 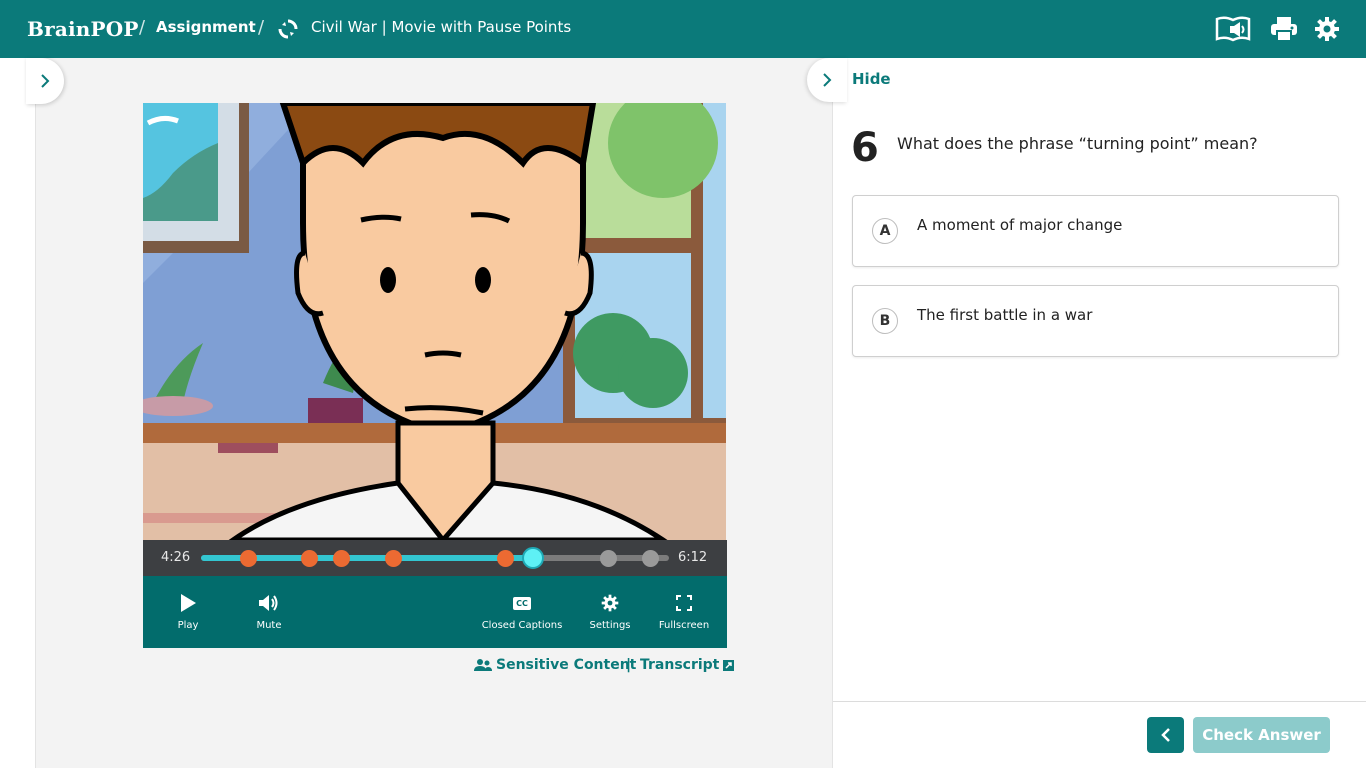 I want to click on collapse-panel-button, so click(x=827, y=80).